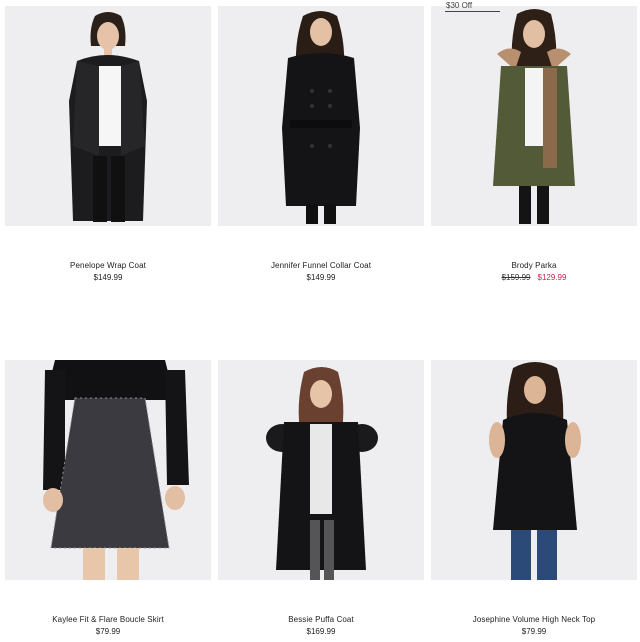 Image resolution: width=640 pixels, height=642 pixels. I want to click on product-card: Bessie Puffa Coat $169.99, so click(321, 500).